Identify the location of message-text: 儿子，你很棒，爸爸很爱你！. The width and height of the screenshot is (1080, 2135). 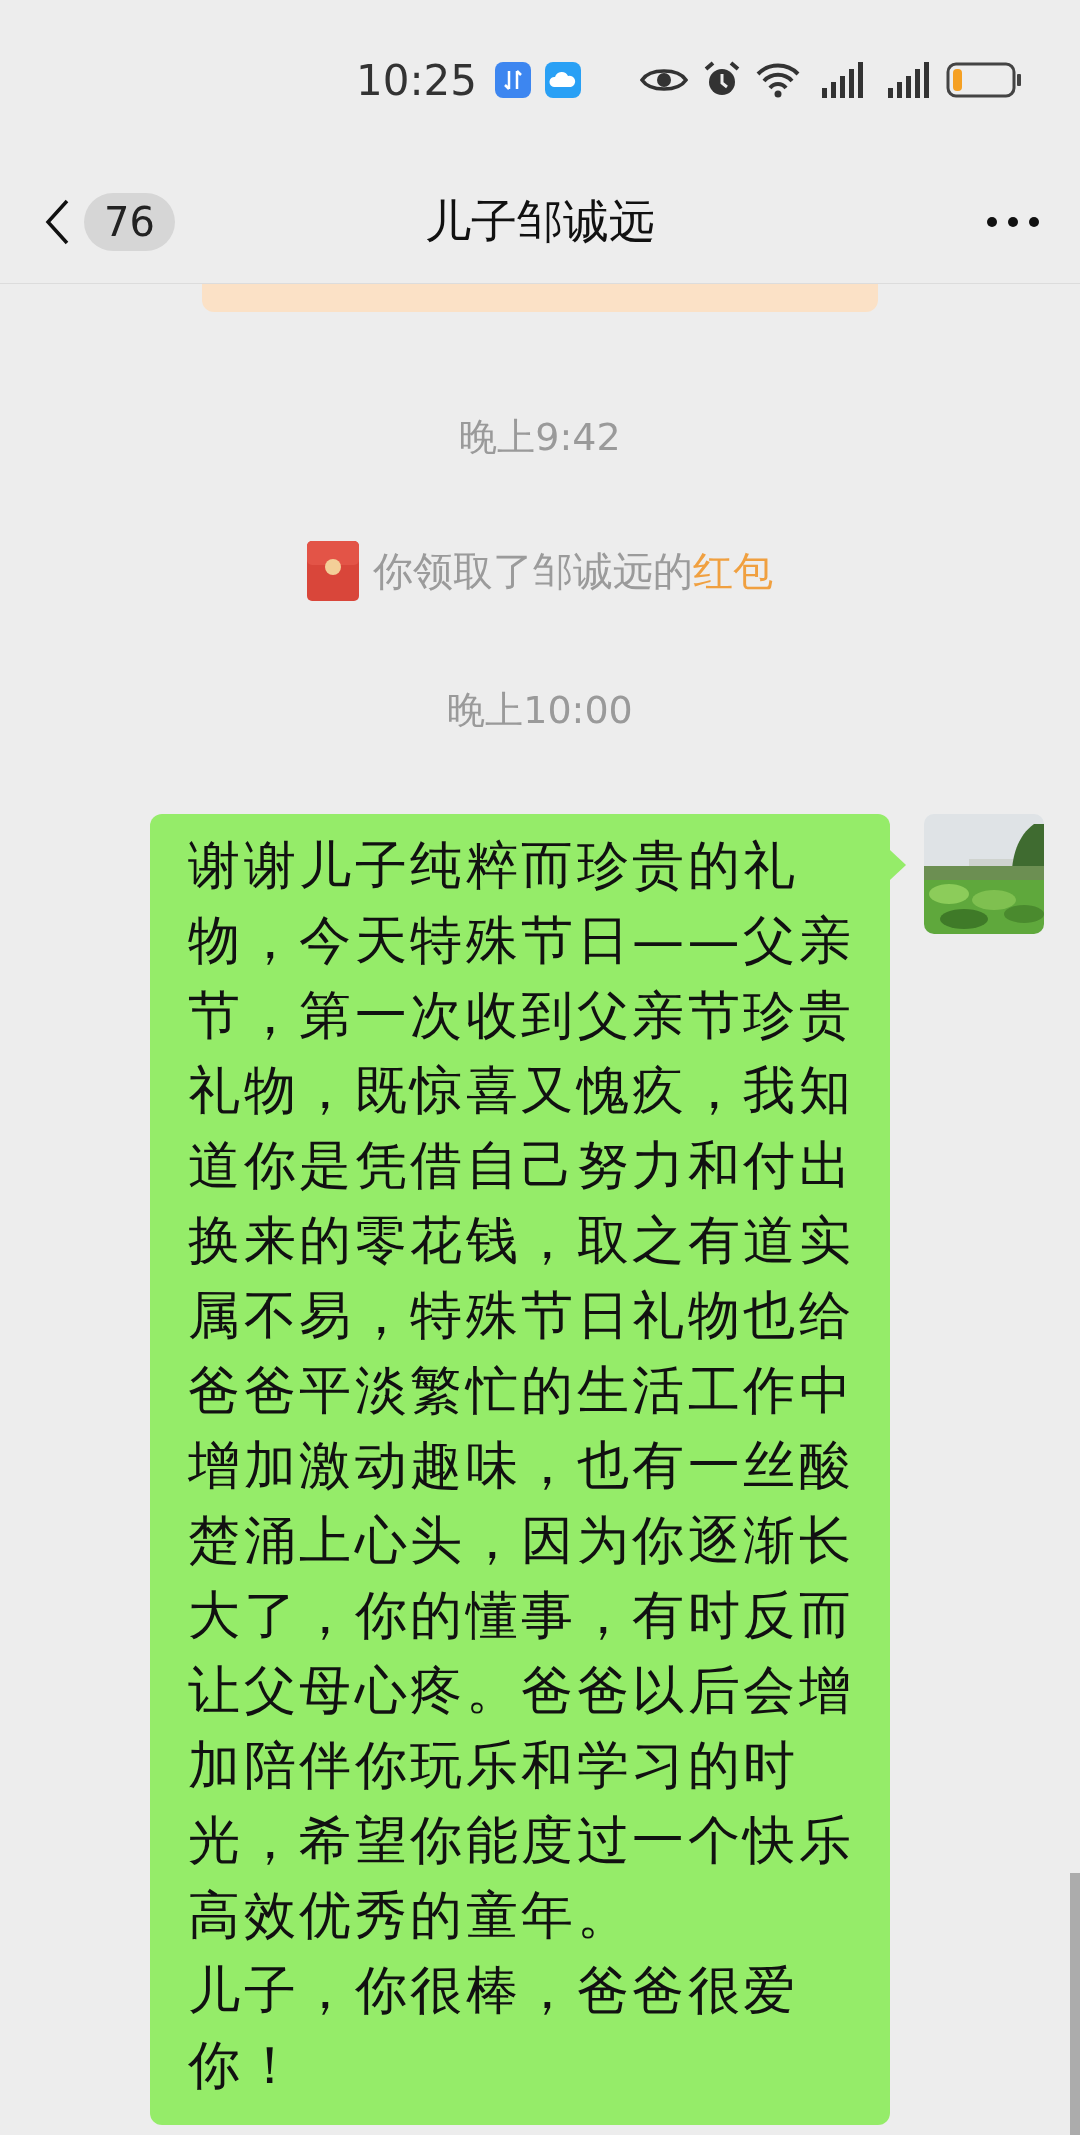
(494, 2028).